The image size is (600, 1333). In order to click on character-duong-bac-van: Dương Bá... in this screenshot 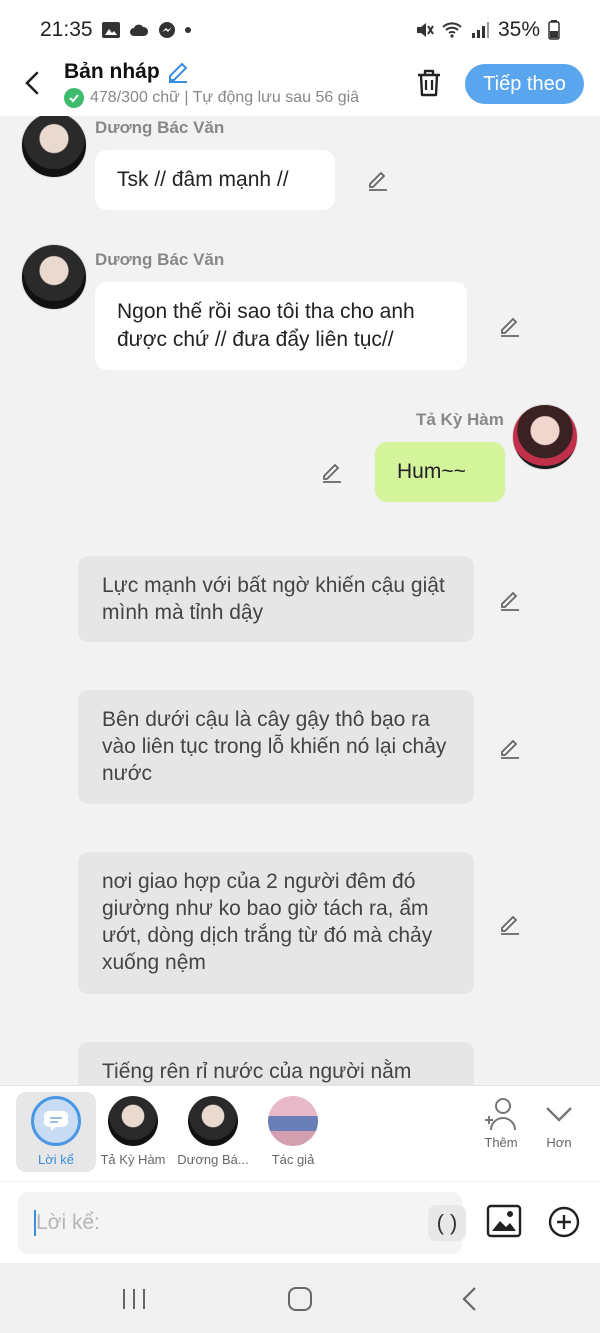, I will do `click(213, 1132)`.